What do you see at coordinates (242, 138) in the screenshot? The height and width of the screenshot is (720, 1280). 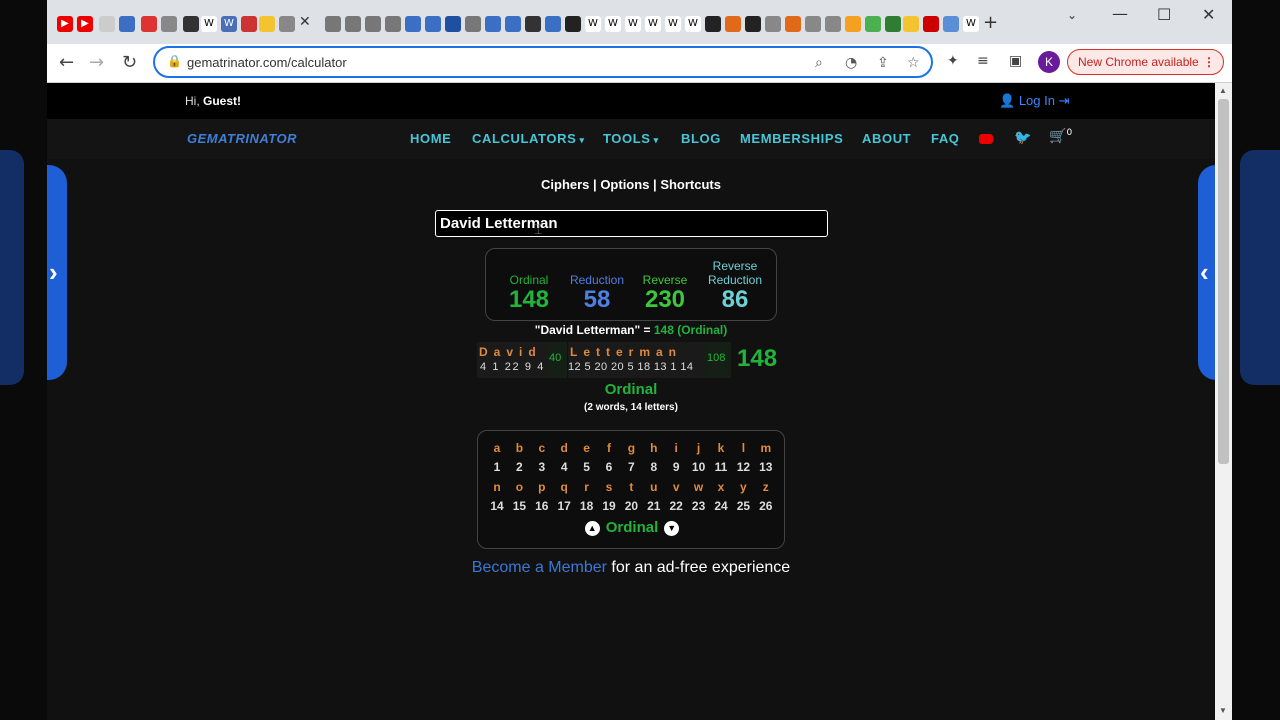 I see `site-logo: GEMATRINATOR` at bounding box center [242, 138].